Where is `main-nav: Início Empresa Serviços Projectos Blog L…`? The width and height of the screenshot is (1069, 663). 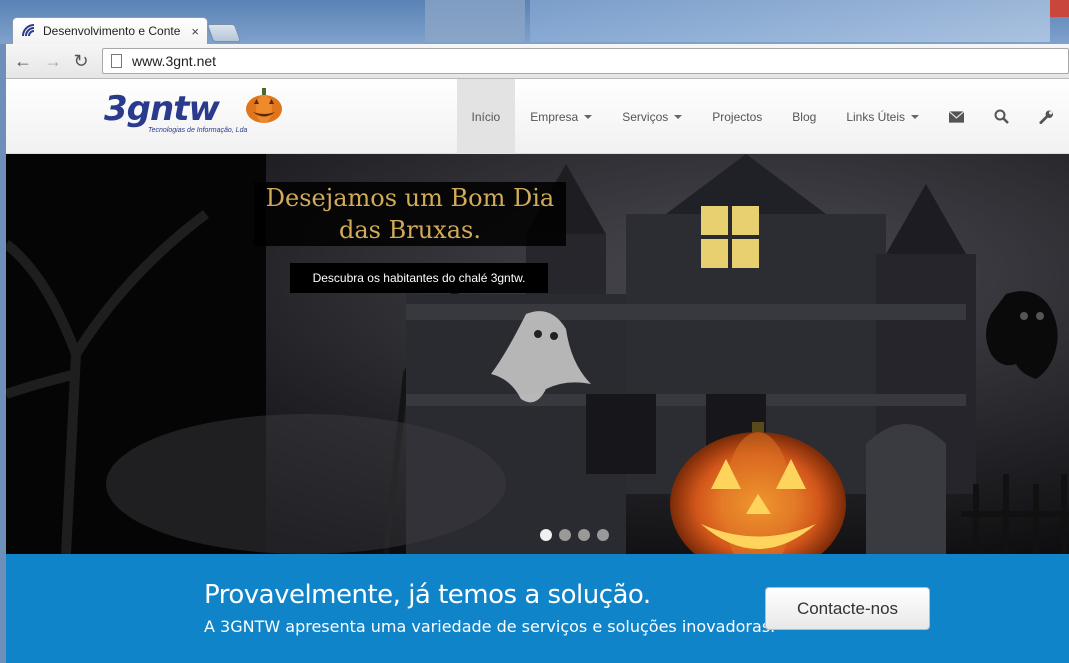 main-nav: Início Empresa Serviços Projectos Blog L… is located at coordinates (762, 116).